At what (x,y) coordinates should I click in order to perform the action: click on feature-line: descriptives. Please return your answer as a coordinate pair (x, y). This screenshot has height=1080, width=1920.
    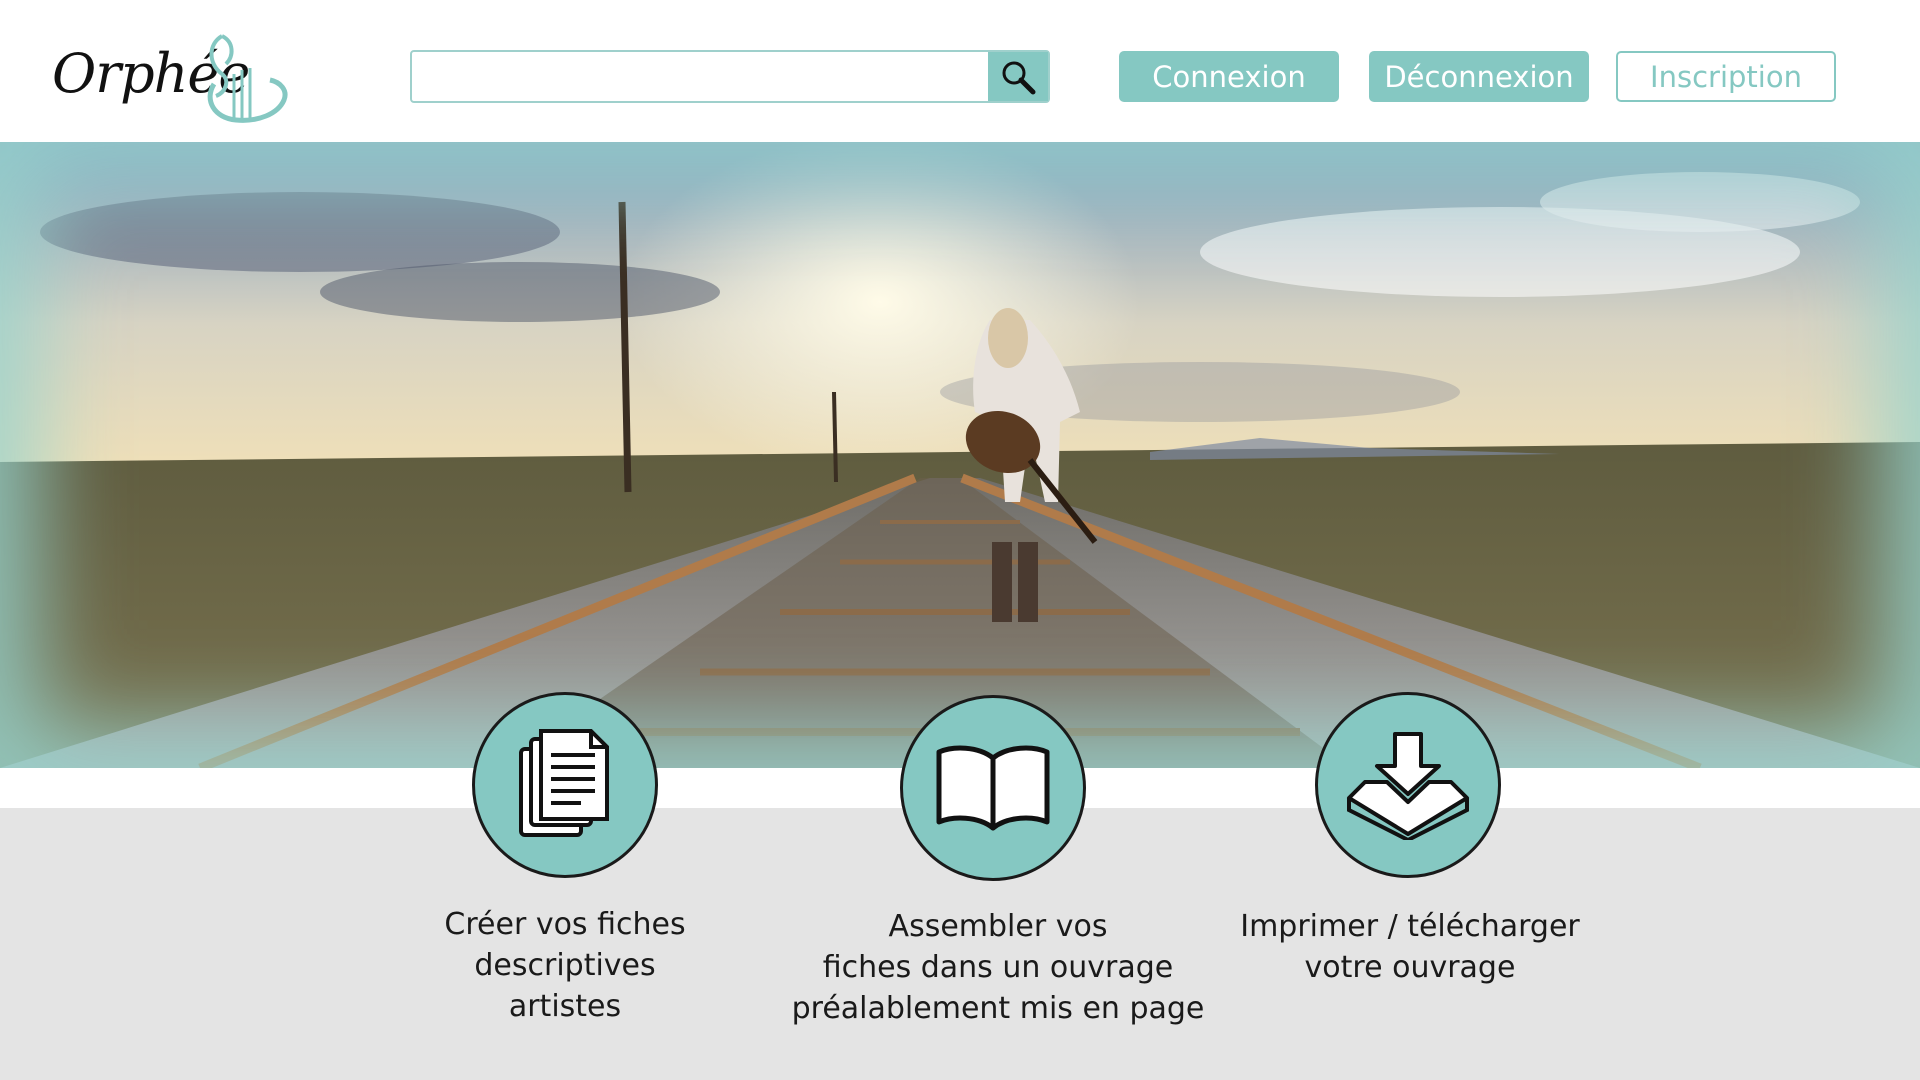
    Looking at the image, I should click on (565, 965).